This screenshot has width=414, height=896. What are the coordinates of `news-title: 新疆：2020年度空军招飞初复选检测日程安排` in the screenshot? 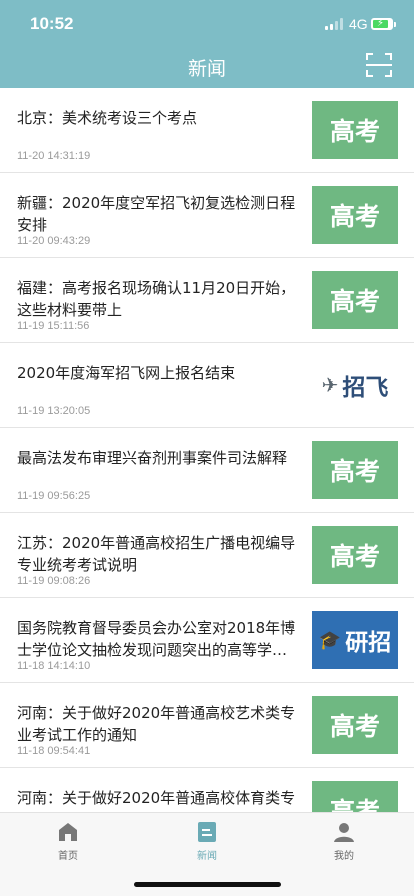 It's located at (156, 214).